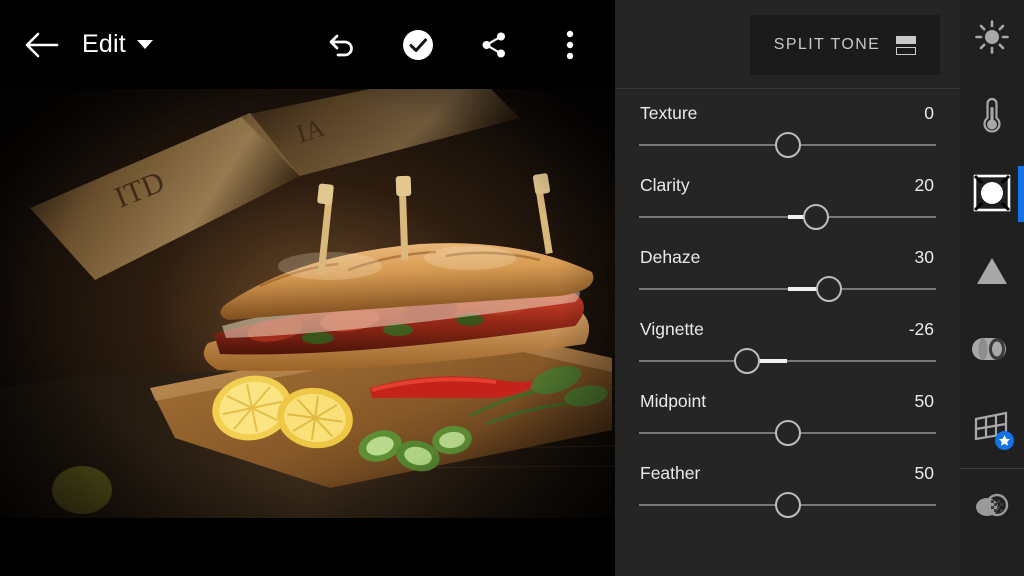 The width and height of the screenshot is (1024, 576). Describe the element at coordinates (924, 185) in the screenshot. I see `slider-value: 20` at that location.